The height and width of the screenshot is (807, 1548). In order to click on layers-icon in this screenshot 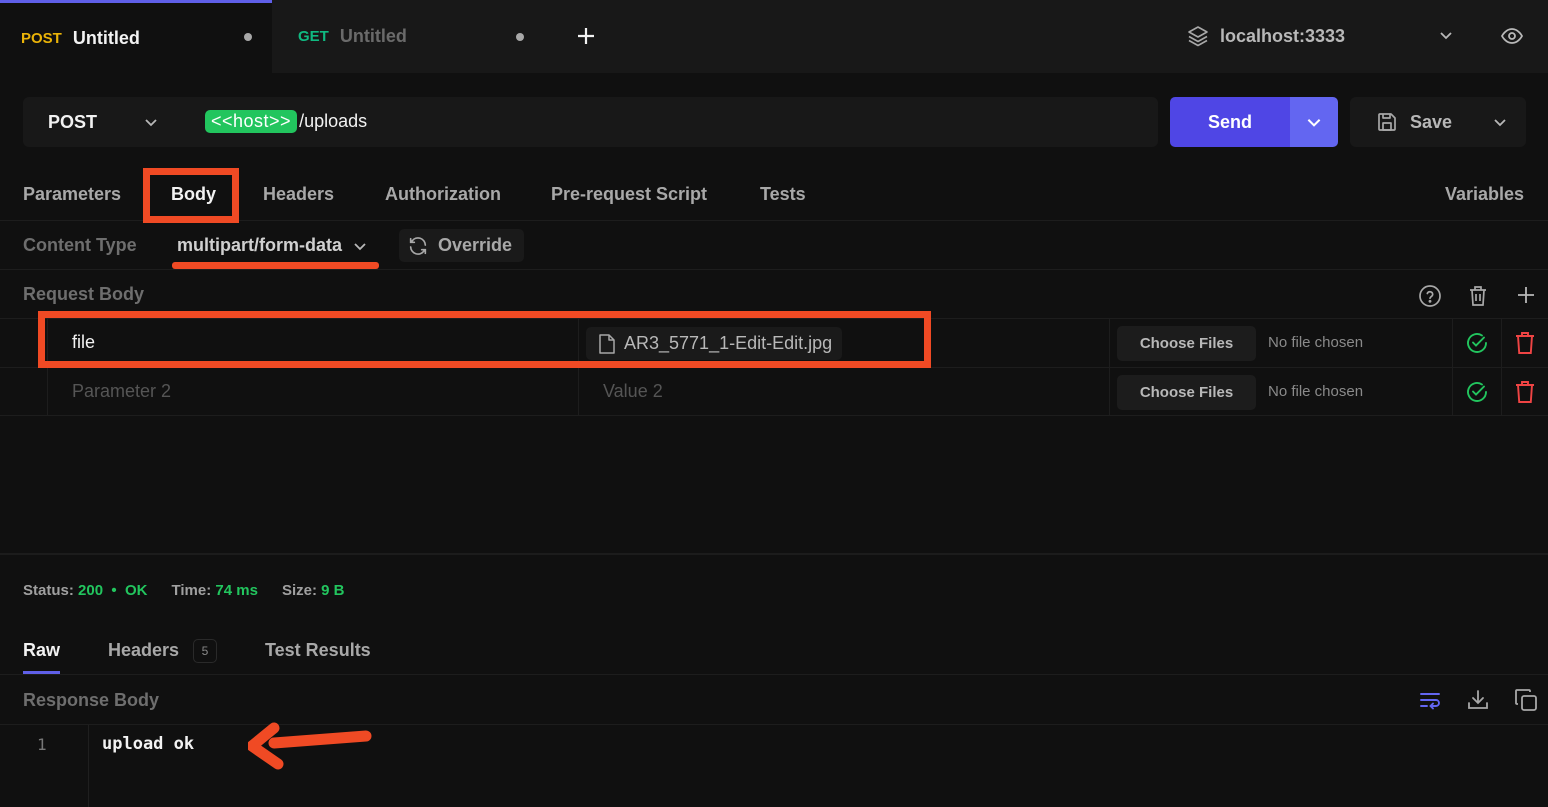, I will do `click(1198, 36)`.